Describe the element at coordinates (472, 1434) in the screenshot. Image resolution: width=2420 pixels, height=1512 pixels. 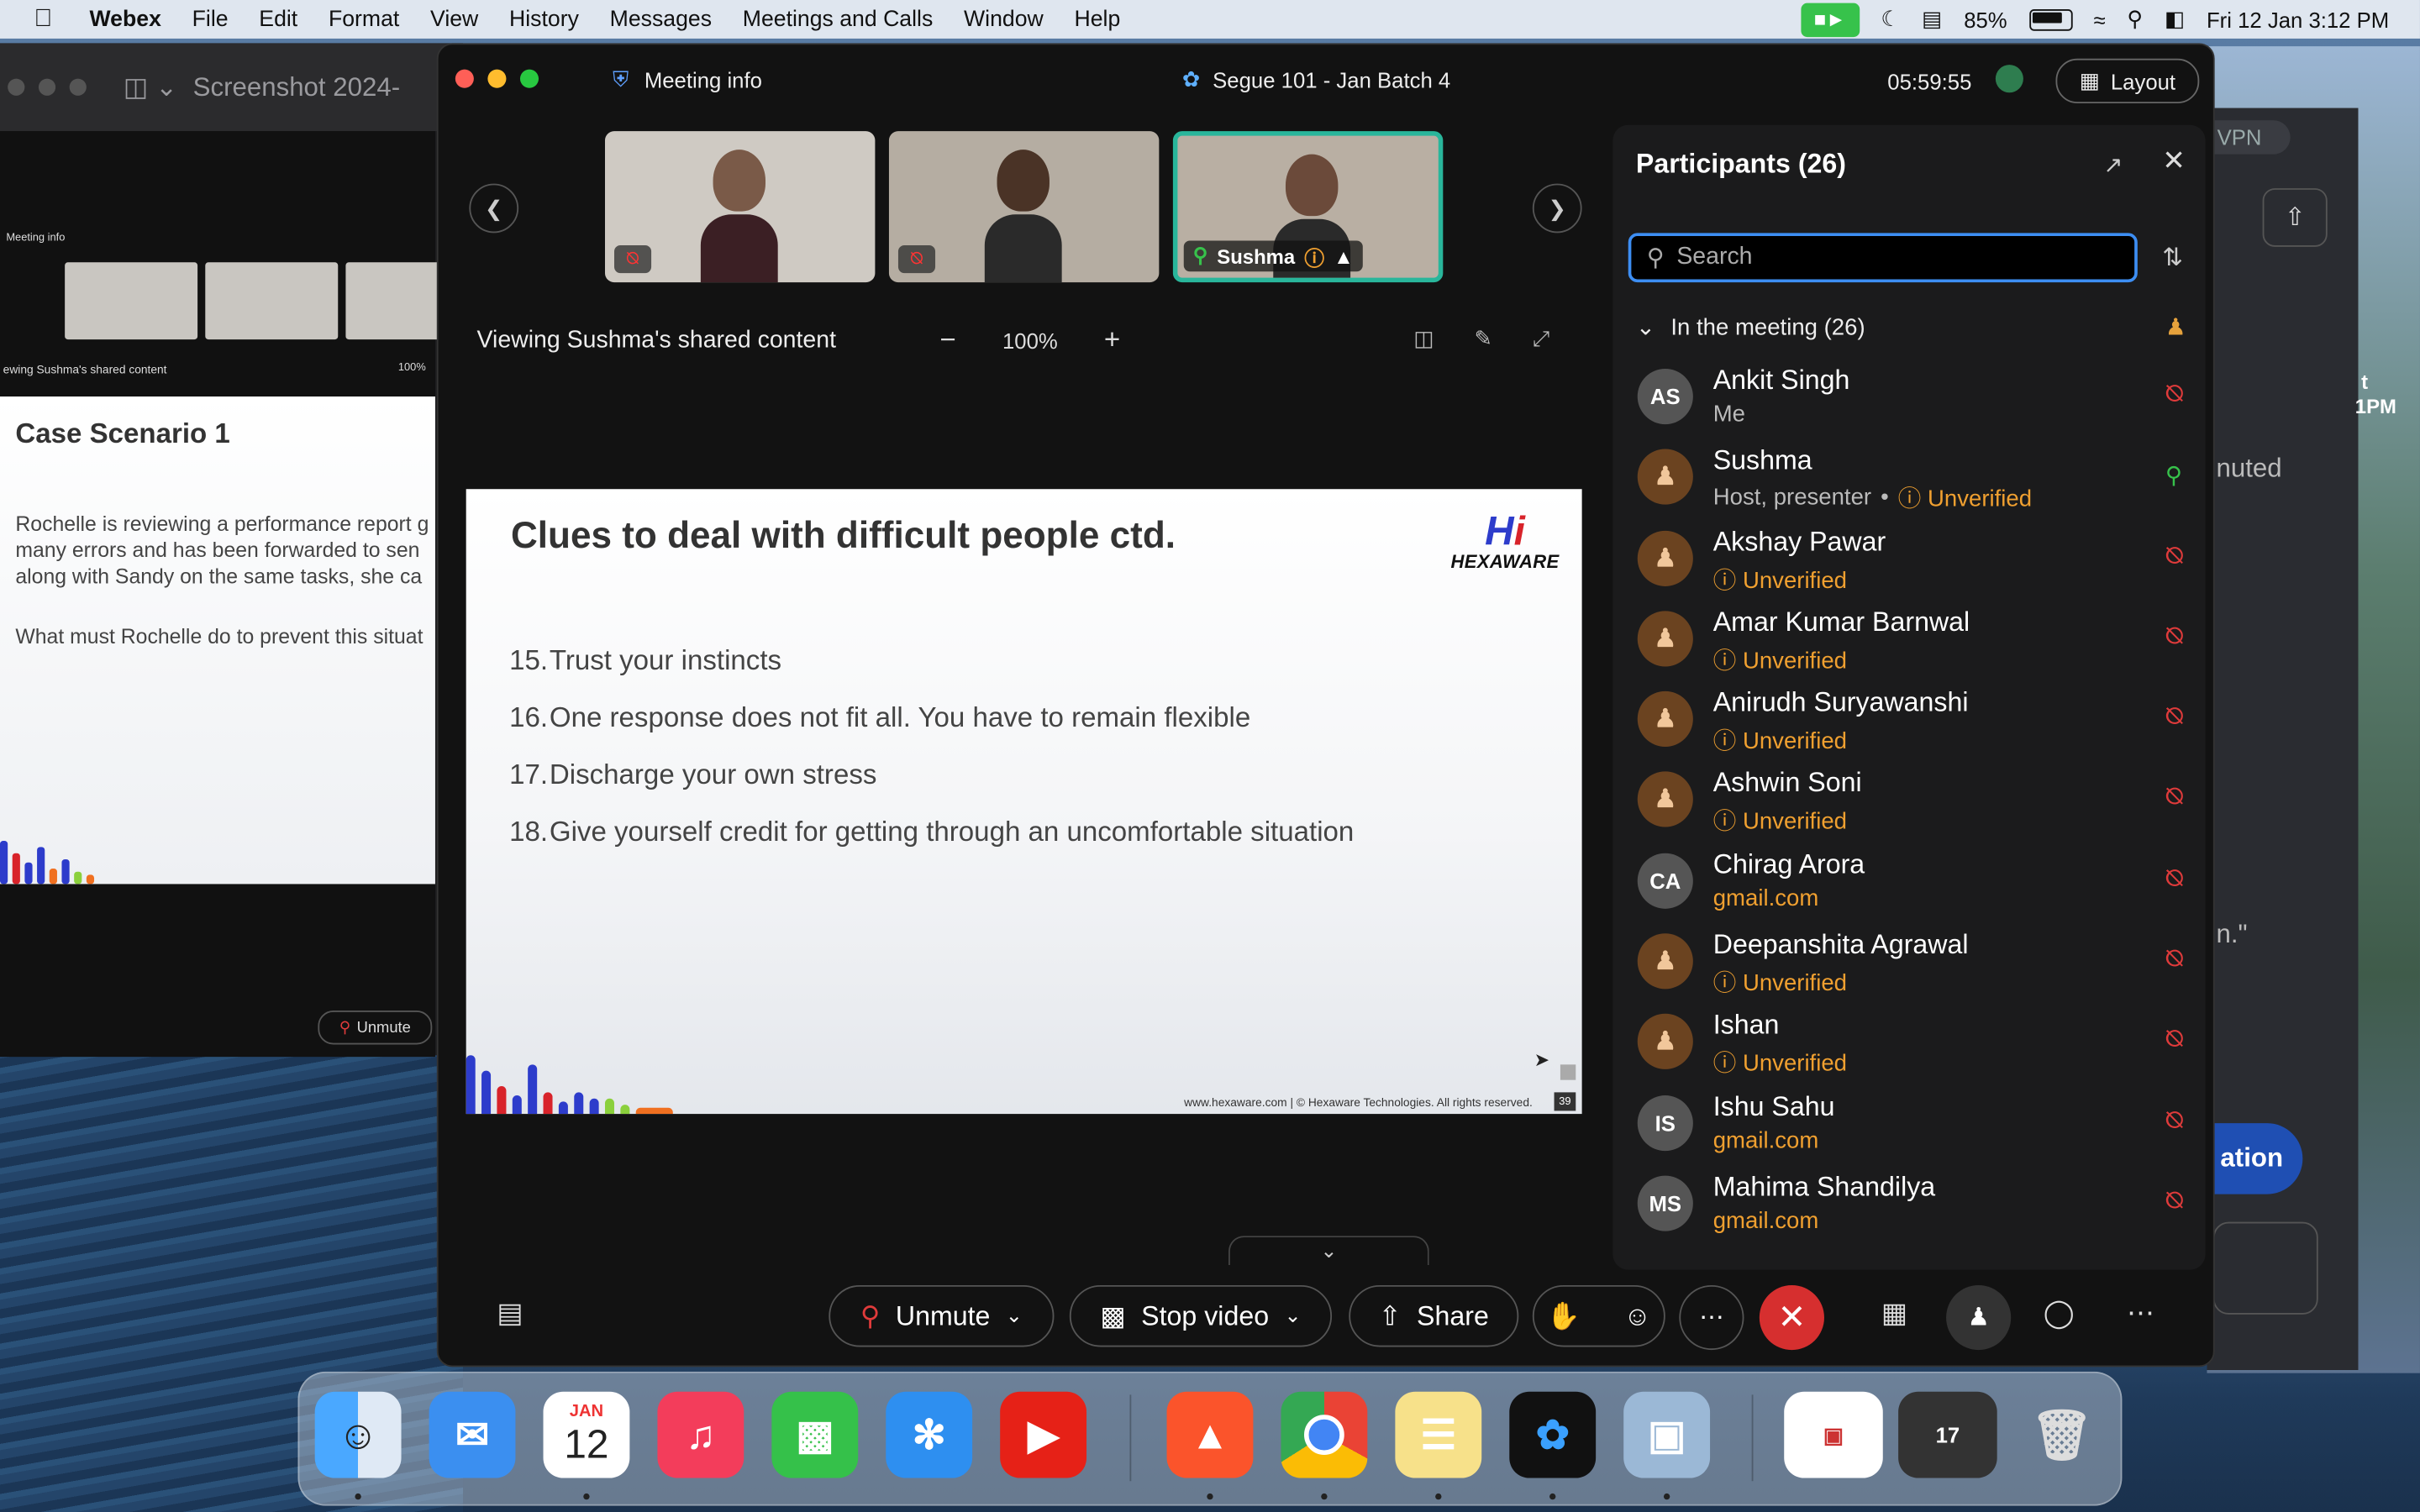
I see `mail-icon: ✉` at that location.